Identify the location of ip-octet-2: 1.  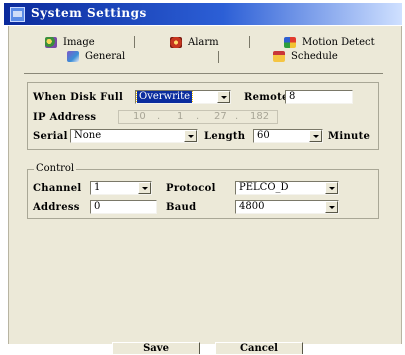
(180, 116).